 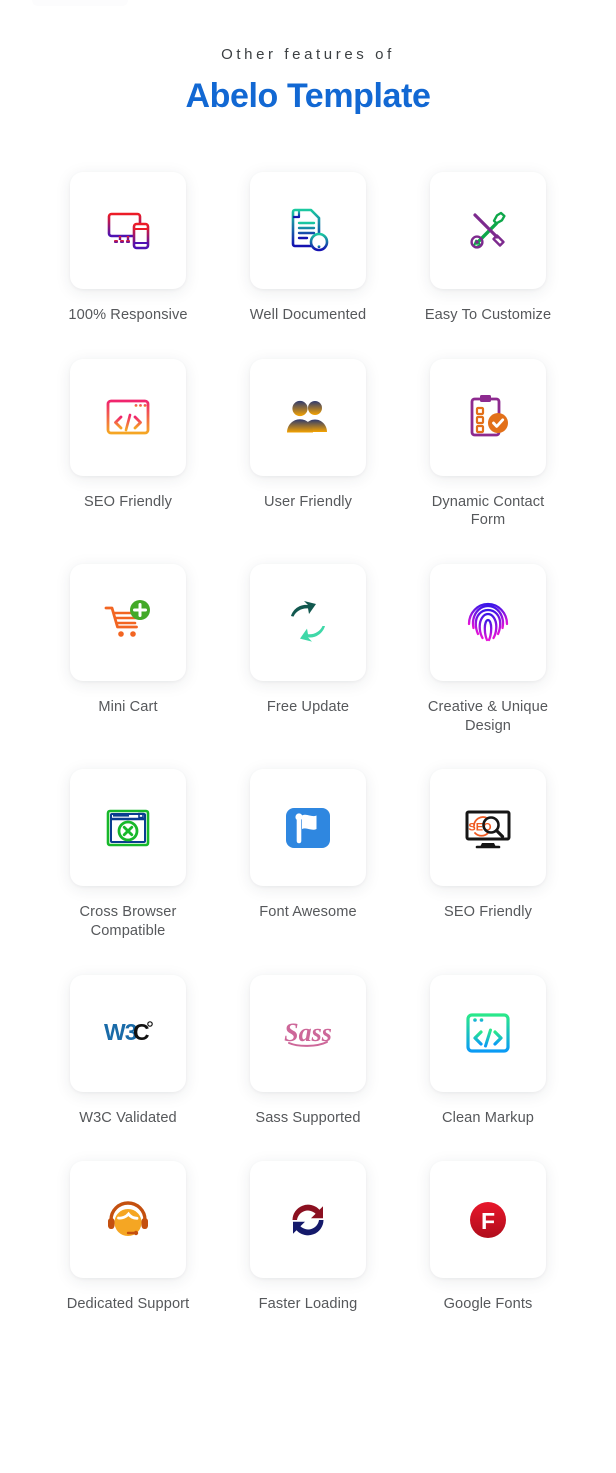 I want to click on feature-card: Well Documented, so click(x=308, y=265).